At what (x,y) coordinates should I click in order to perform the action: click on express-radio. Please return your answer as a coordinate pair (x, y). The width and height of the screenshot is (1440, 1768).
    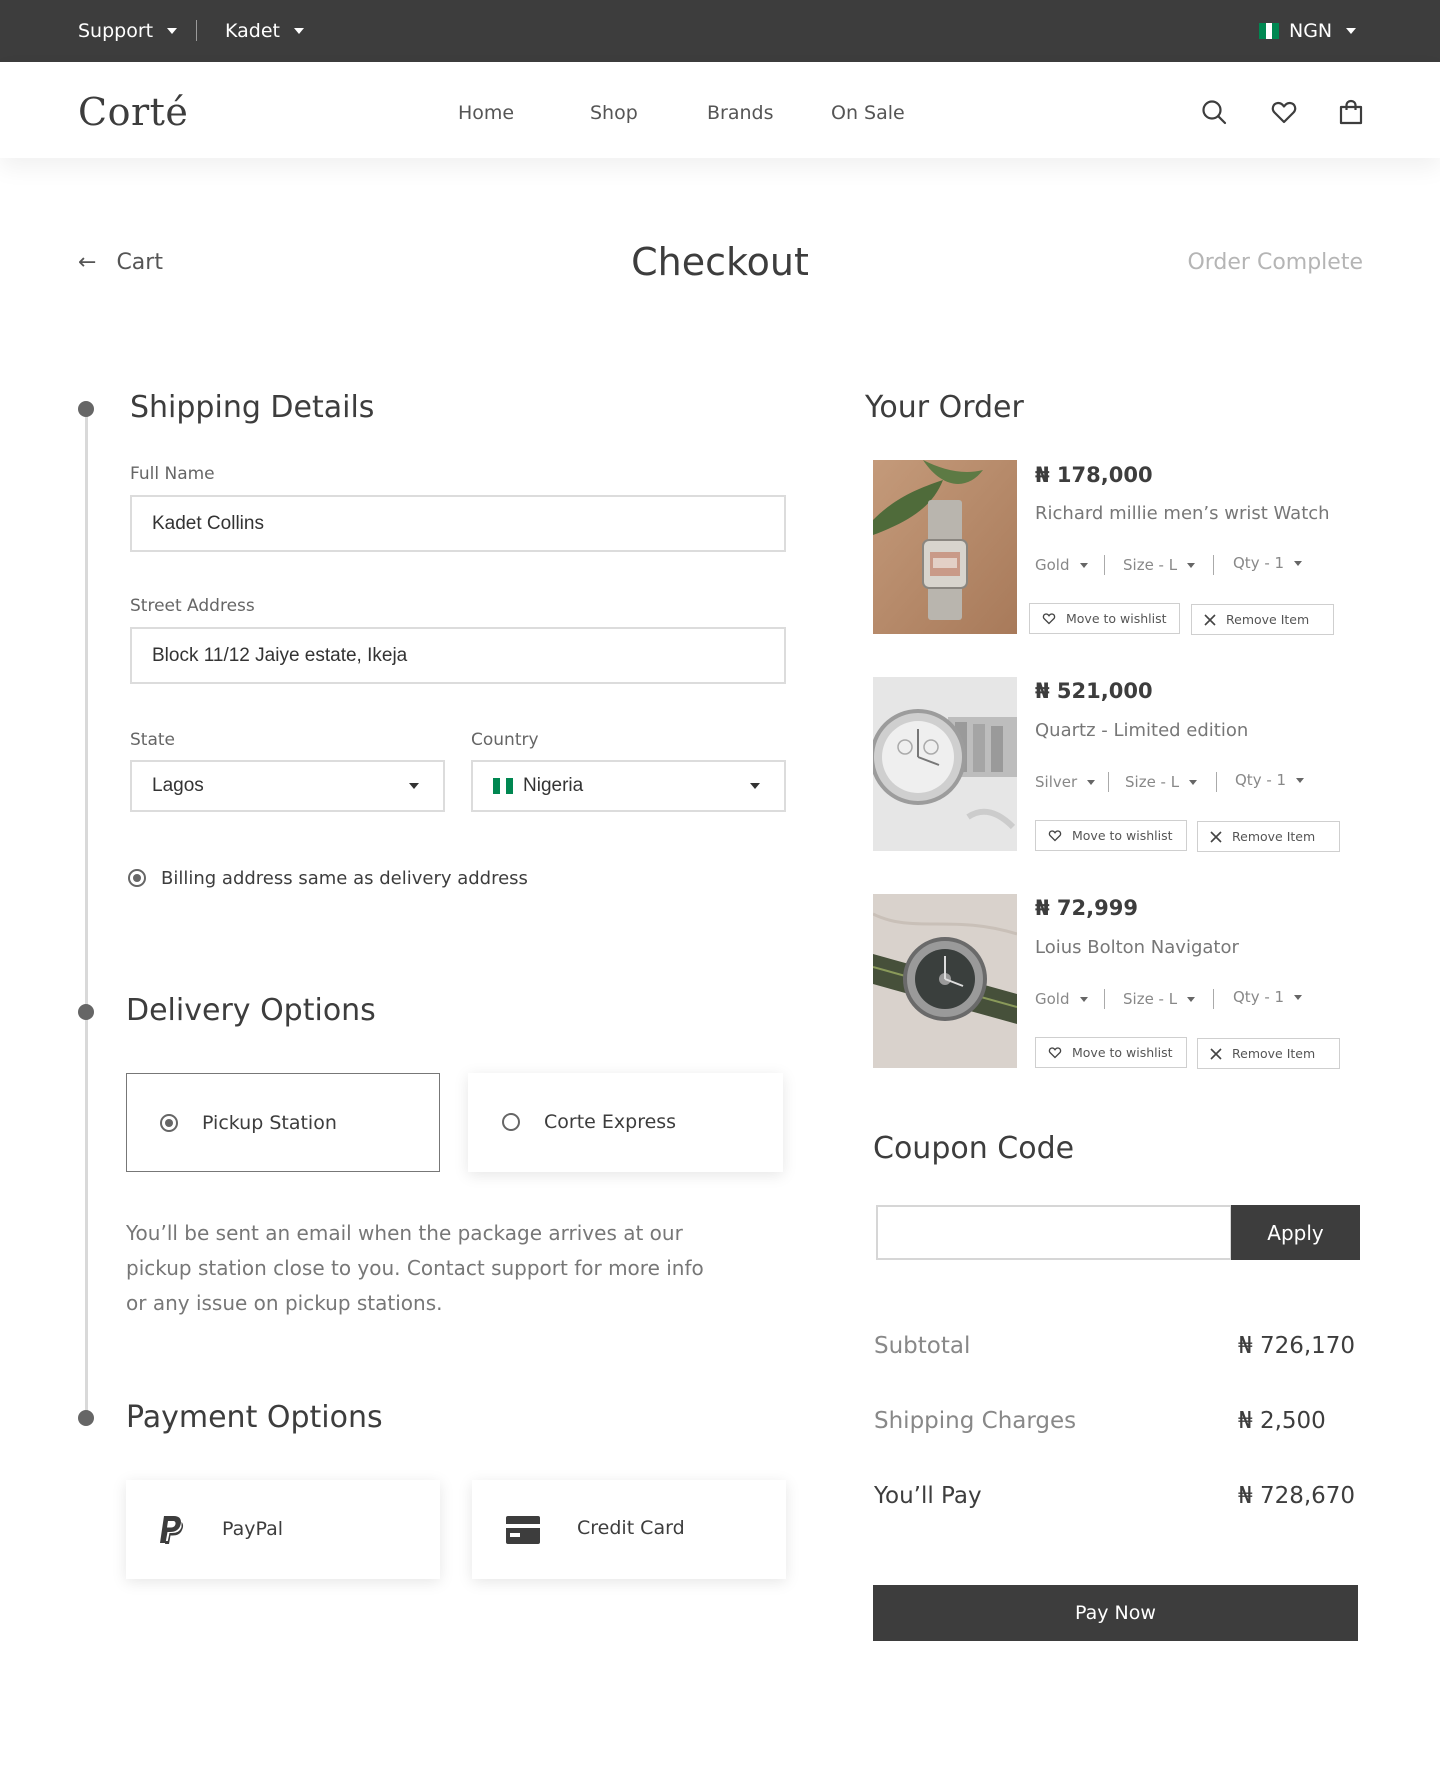
    Looking at the image, I should click on (511, 1122).